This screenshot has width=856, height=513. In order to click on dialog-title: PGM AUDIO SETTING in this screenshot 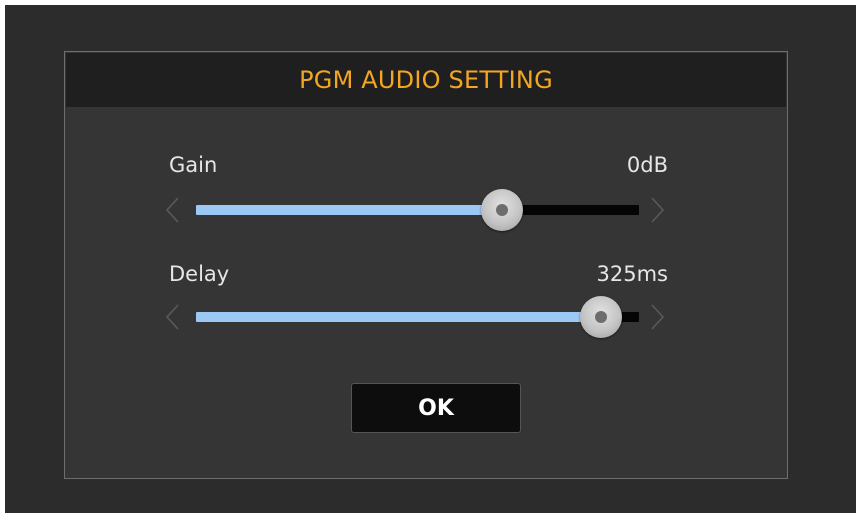, I will do `click(426, 80)`.